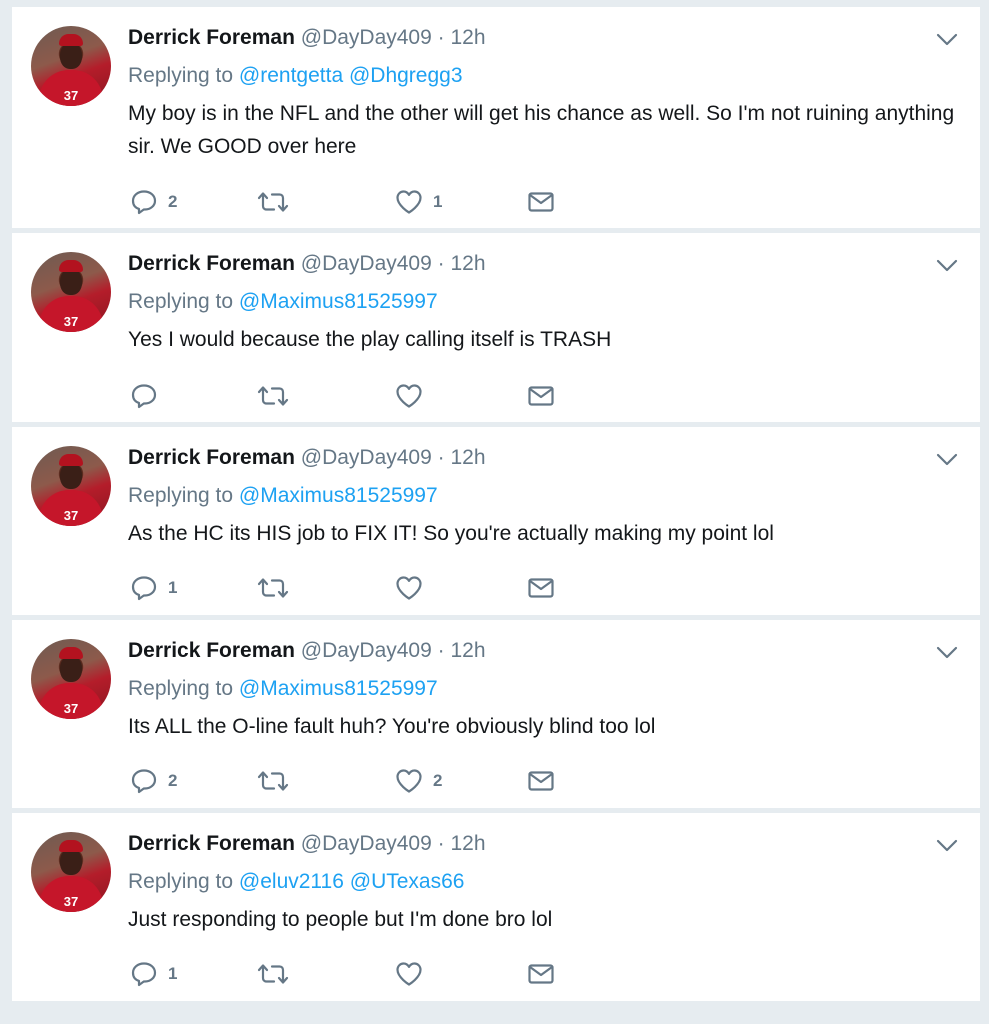 This screenshot has width=989, height=1024. Describe the element at coordinates (542, 882) in the screenshot. I see `replying-to: Replying to @eluv2116 @UTexas66` at that location.